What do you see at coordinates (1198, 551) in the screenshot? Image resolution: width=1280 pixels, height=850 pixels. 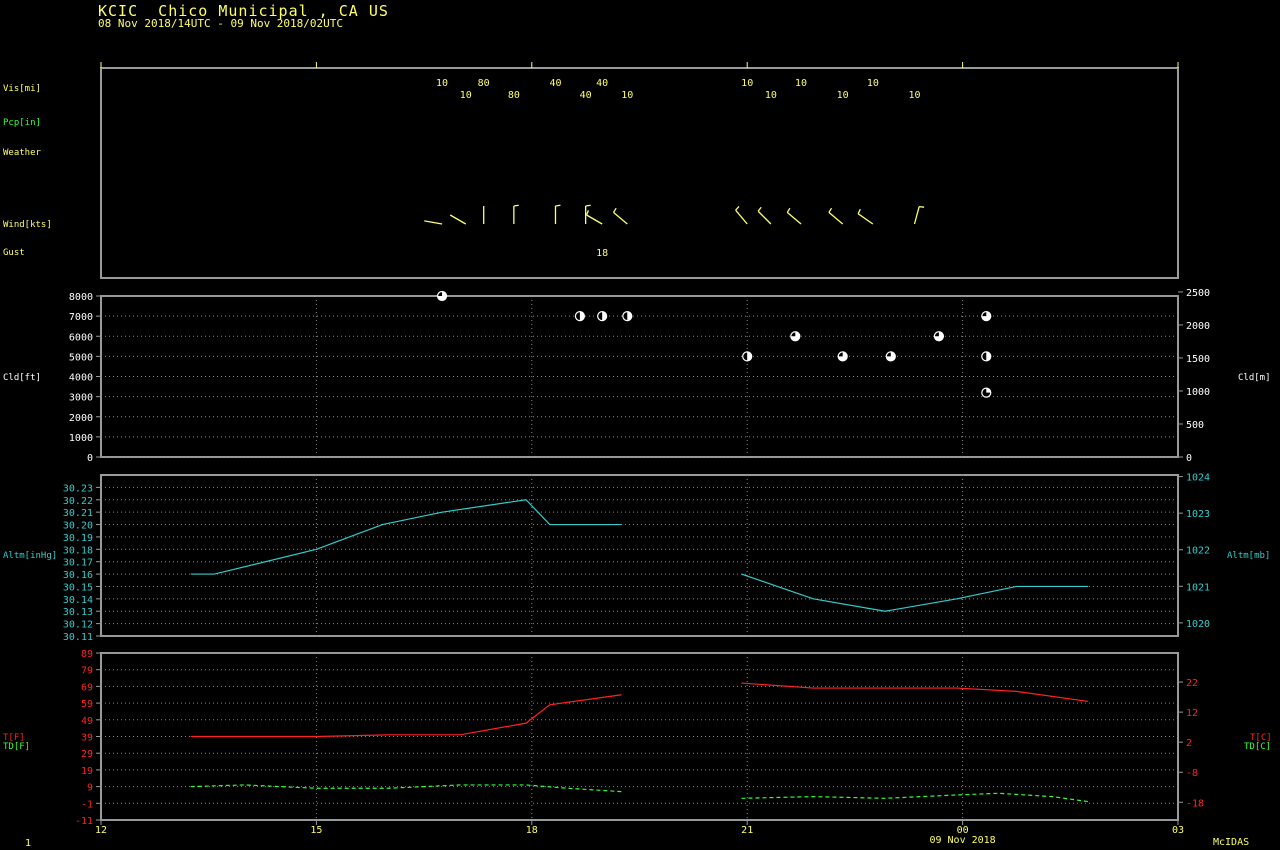 I see `altimeter-y2-tick-label: 1022` at bounding box center [1198, 551].